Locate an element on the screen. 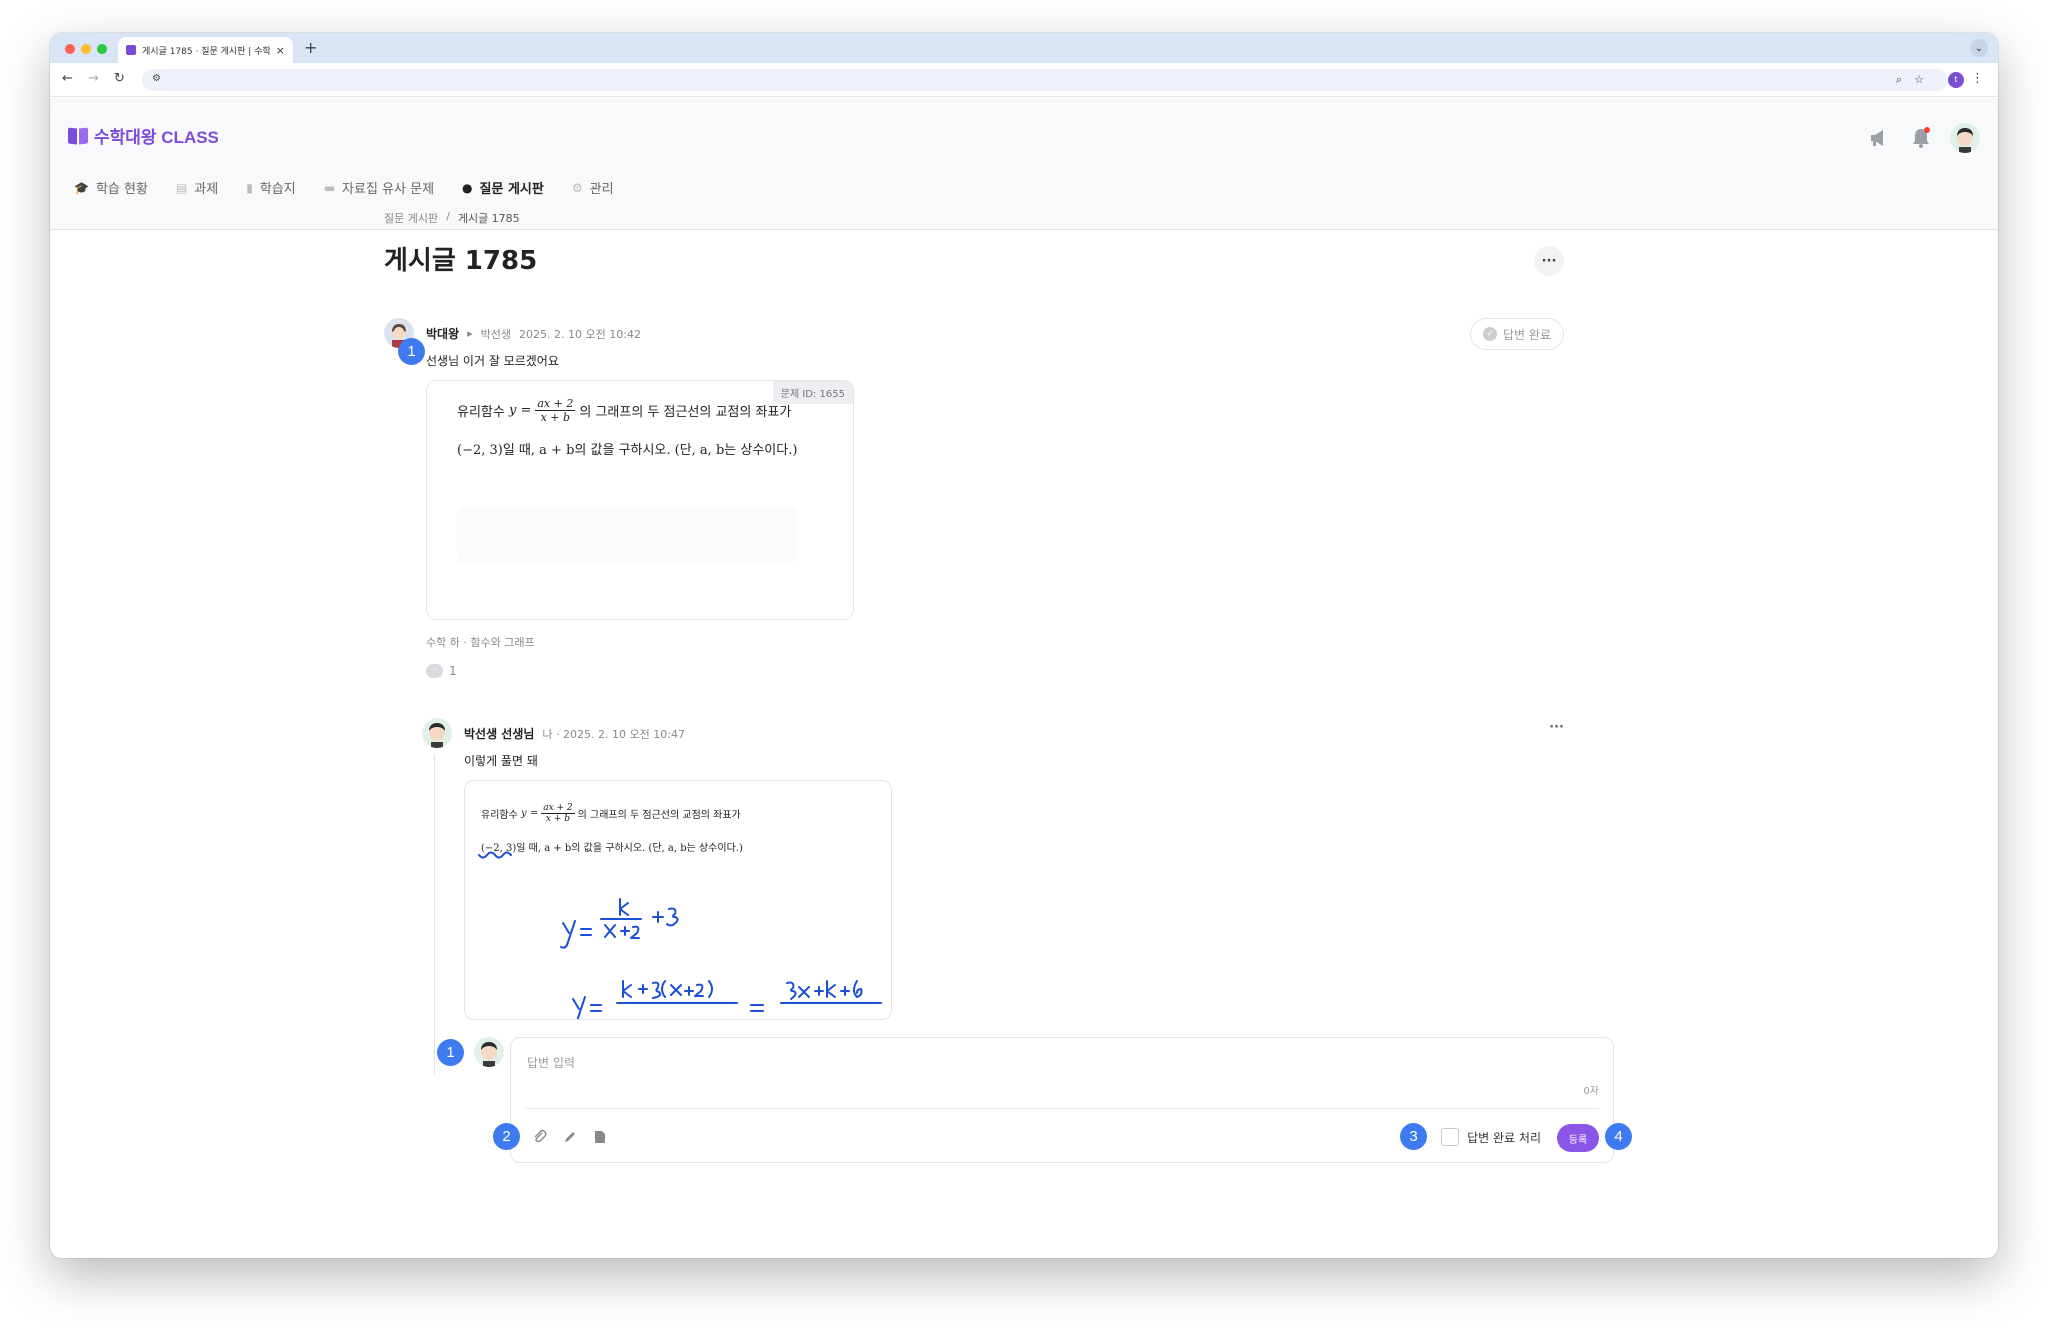  page-title: 게시글 1785 is located at coordinates (461, 261).